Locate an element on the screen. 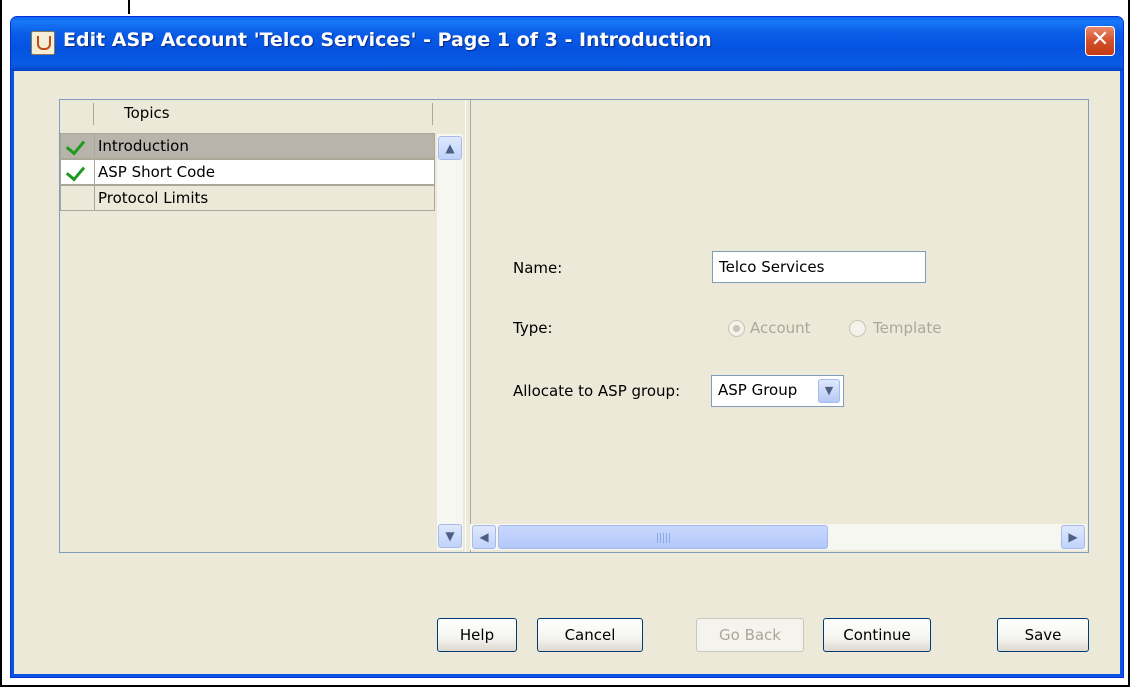 The width and height of the screenshot is (1130, 687). cancel-button-label: Cancel is located at coordinates (590, 635).